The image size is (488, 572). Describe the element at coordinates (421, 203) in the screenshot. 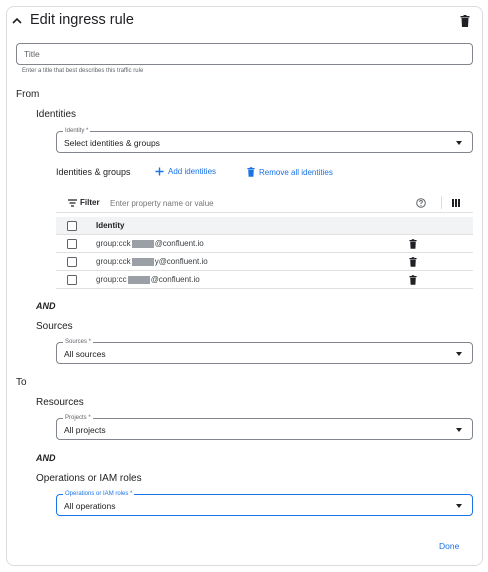

I see `help-icon` at that location.